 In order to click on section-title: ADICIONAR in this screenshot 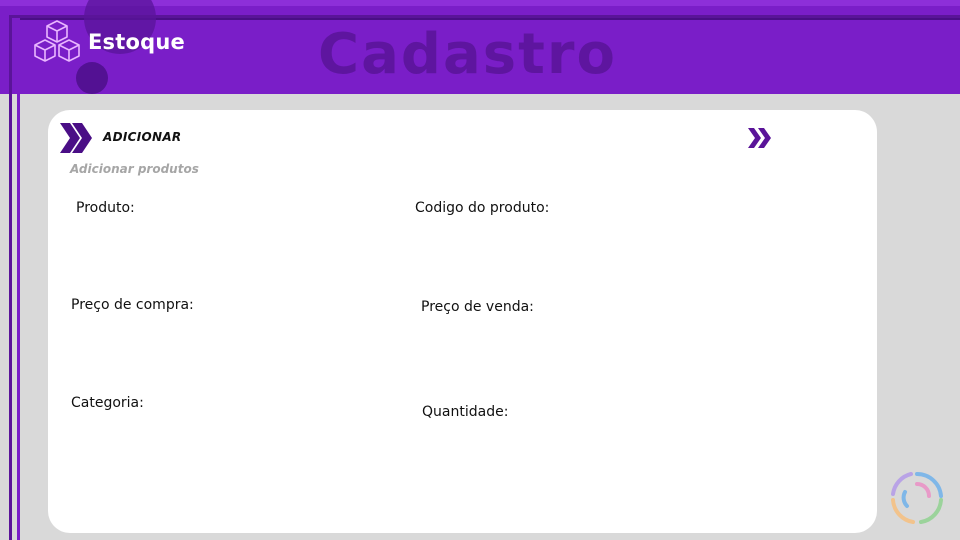, I will do `click(142, 137)`.